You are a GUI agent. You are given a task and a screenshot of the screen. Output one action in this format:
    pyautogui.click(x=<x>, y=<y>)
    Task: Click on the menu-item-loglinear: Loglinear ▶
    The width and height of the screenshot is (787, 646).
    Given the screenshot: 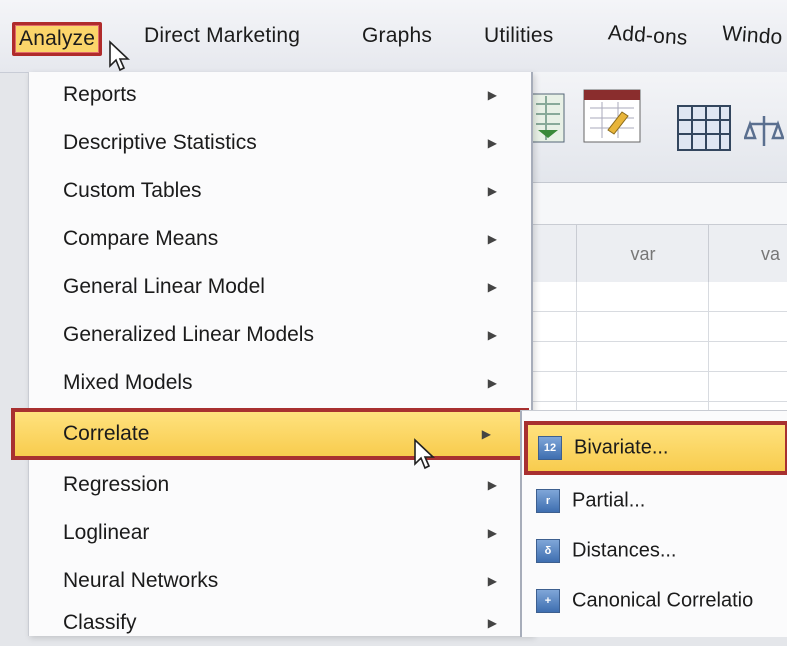 What is the action you would take?
    pyautogui.click(x=280, y=533)
    